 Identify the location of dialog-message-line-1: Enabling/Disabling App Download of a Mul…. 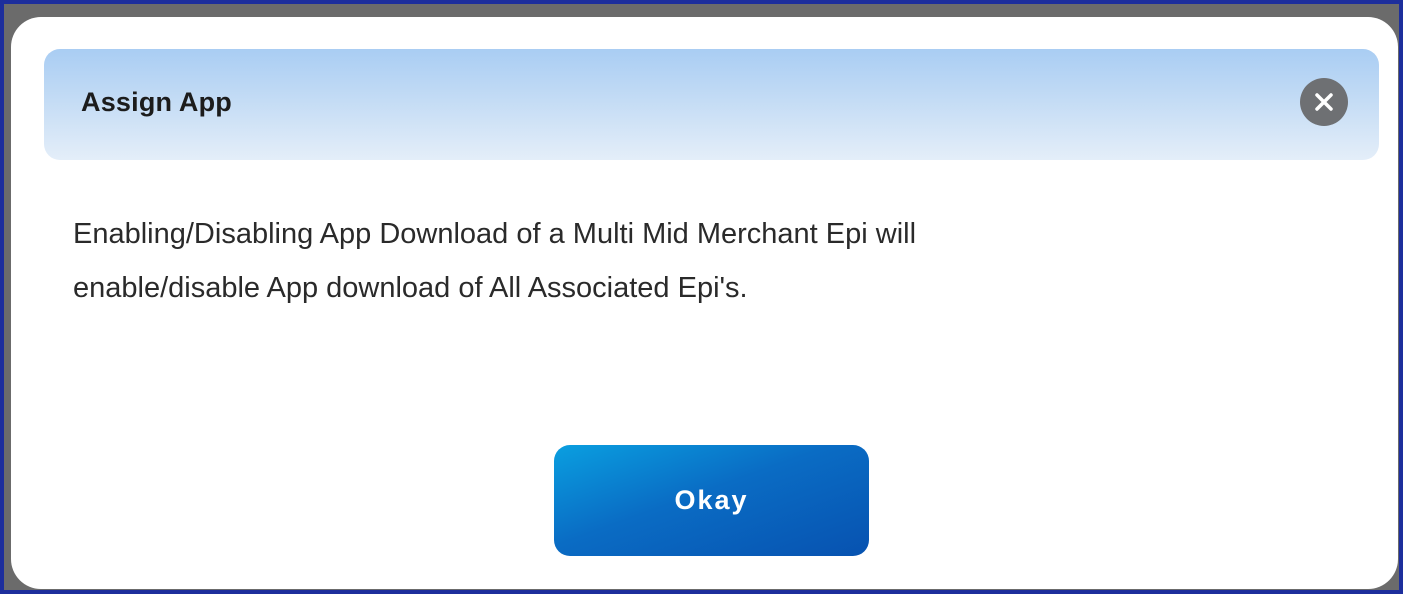
(495, 234).